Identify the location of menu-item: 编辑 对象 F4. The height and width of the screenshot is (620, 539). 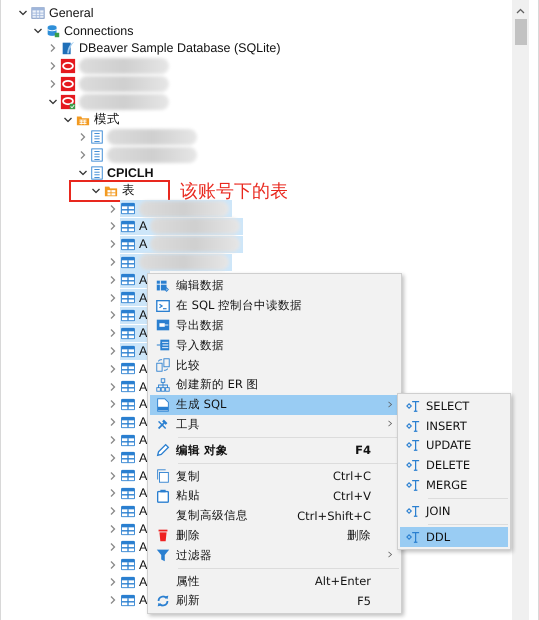
(274, 450).